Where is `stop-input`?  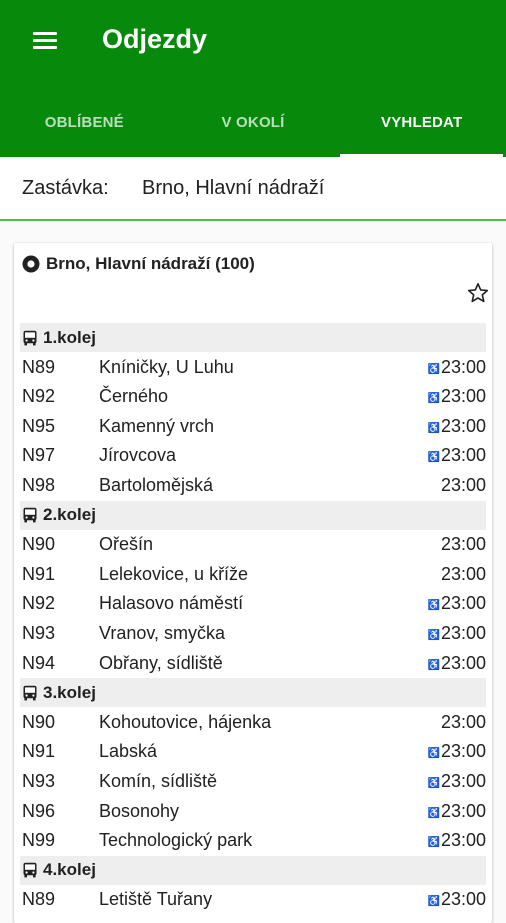
stop-input is located at coordinates (312, 188).